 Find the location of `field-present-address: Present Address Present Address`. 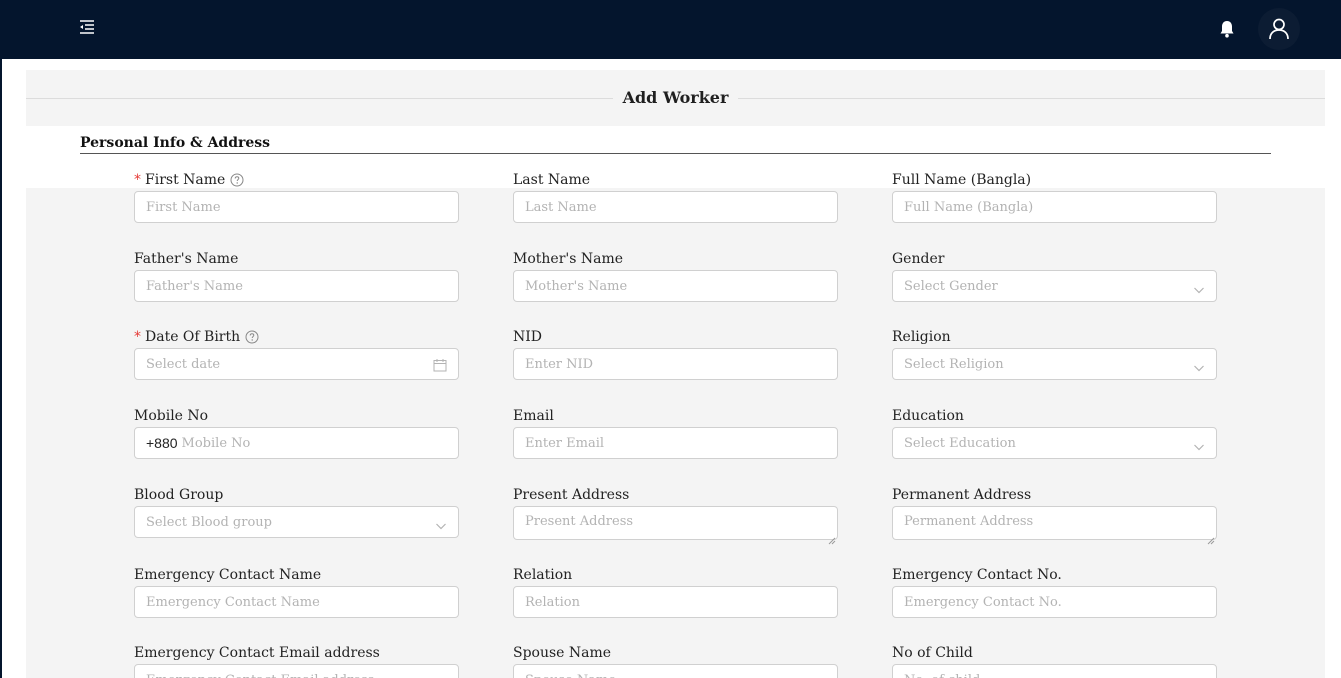

field-present-address: Present Address Present Address is located at coordinates (675, 515).